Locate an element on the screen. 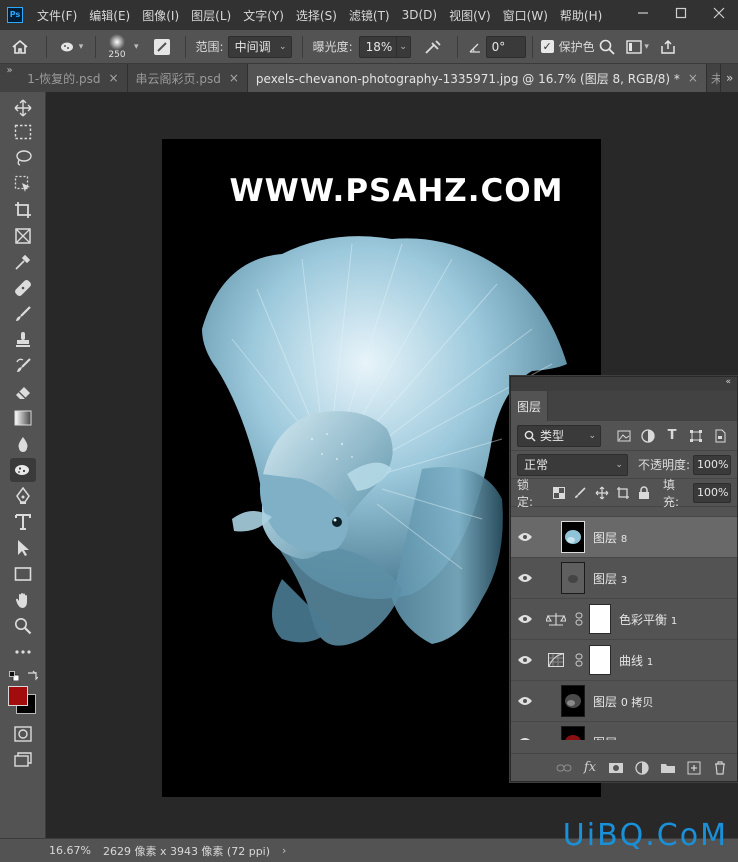  menu-file: 文件(F) is located at coordinates (57, 15).